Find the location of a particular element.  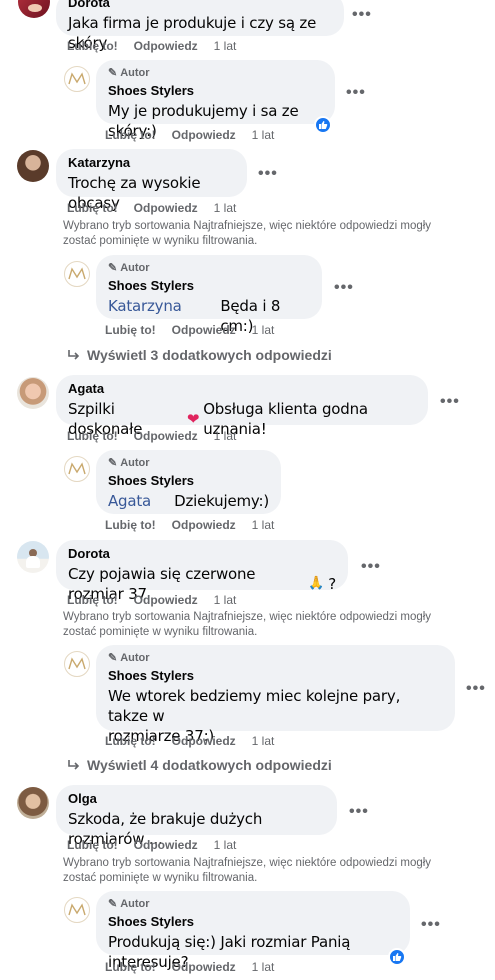

view-more-replies-link: Wyświetl 4 dodatkowych odpowiedzi is located at coordinates (199, 765).